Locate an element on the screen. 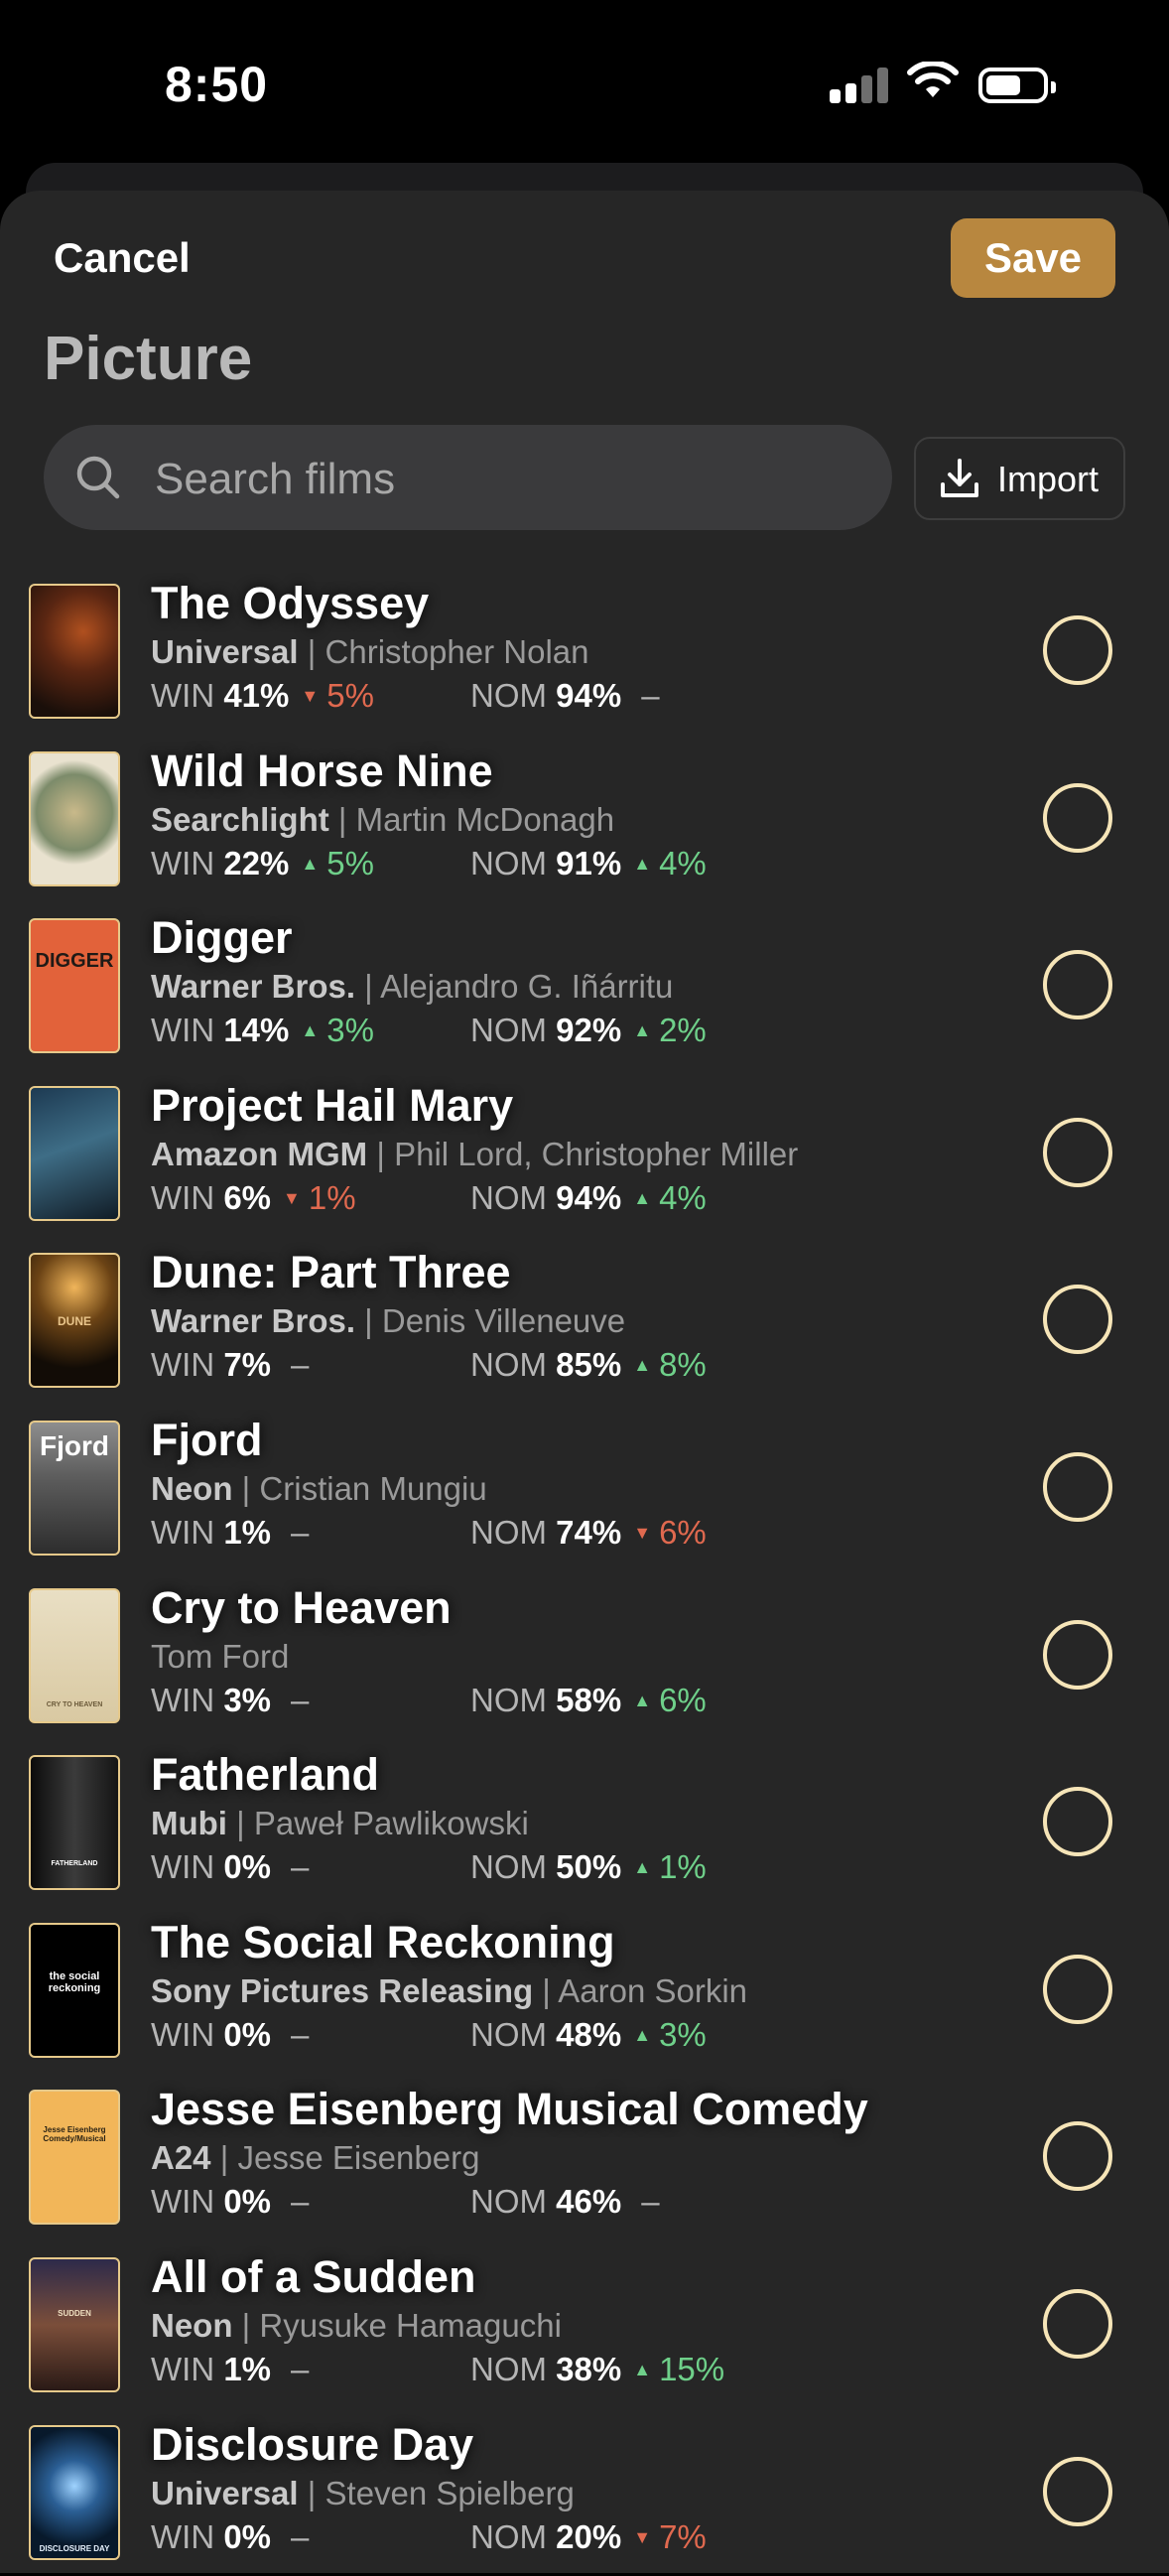  film-title: Dune: Part Three is located at coordinates (331, 1272).